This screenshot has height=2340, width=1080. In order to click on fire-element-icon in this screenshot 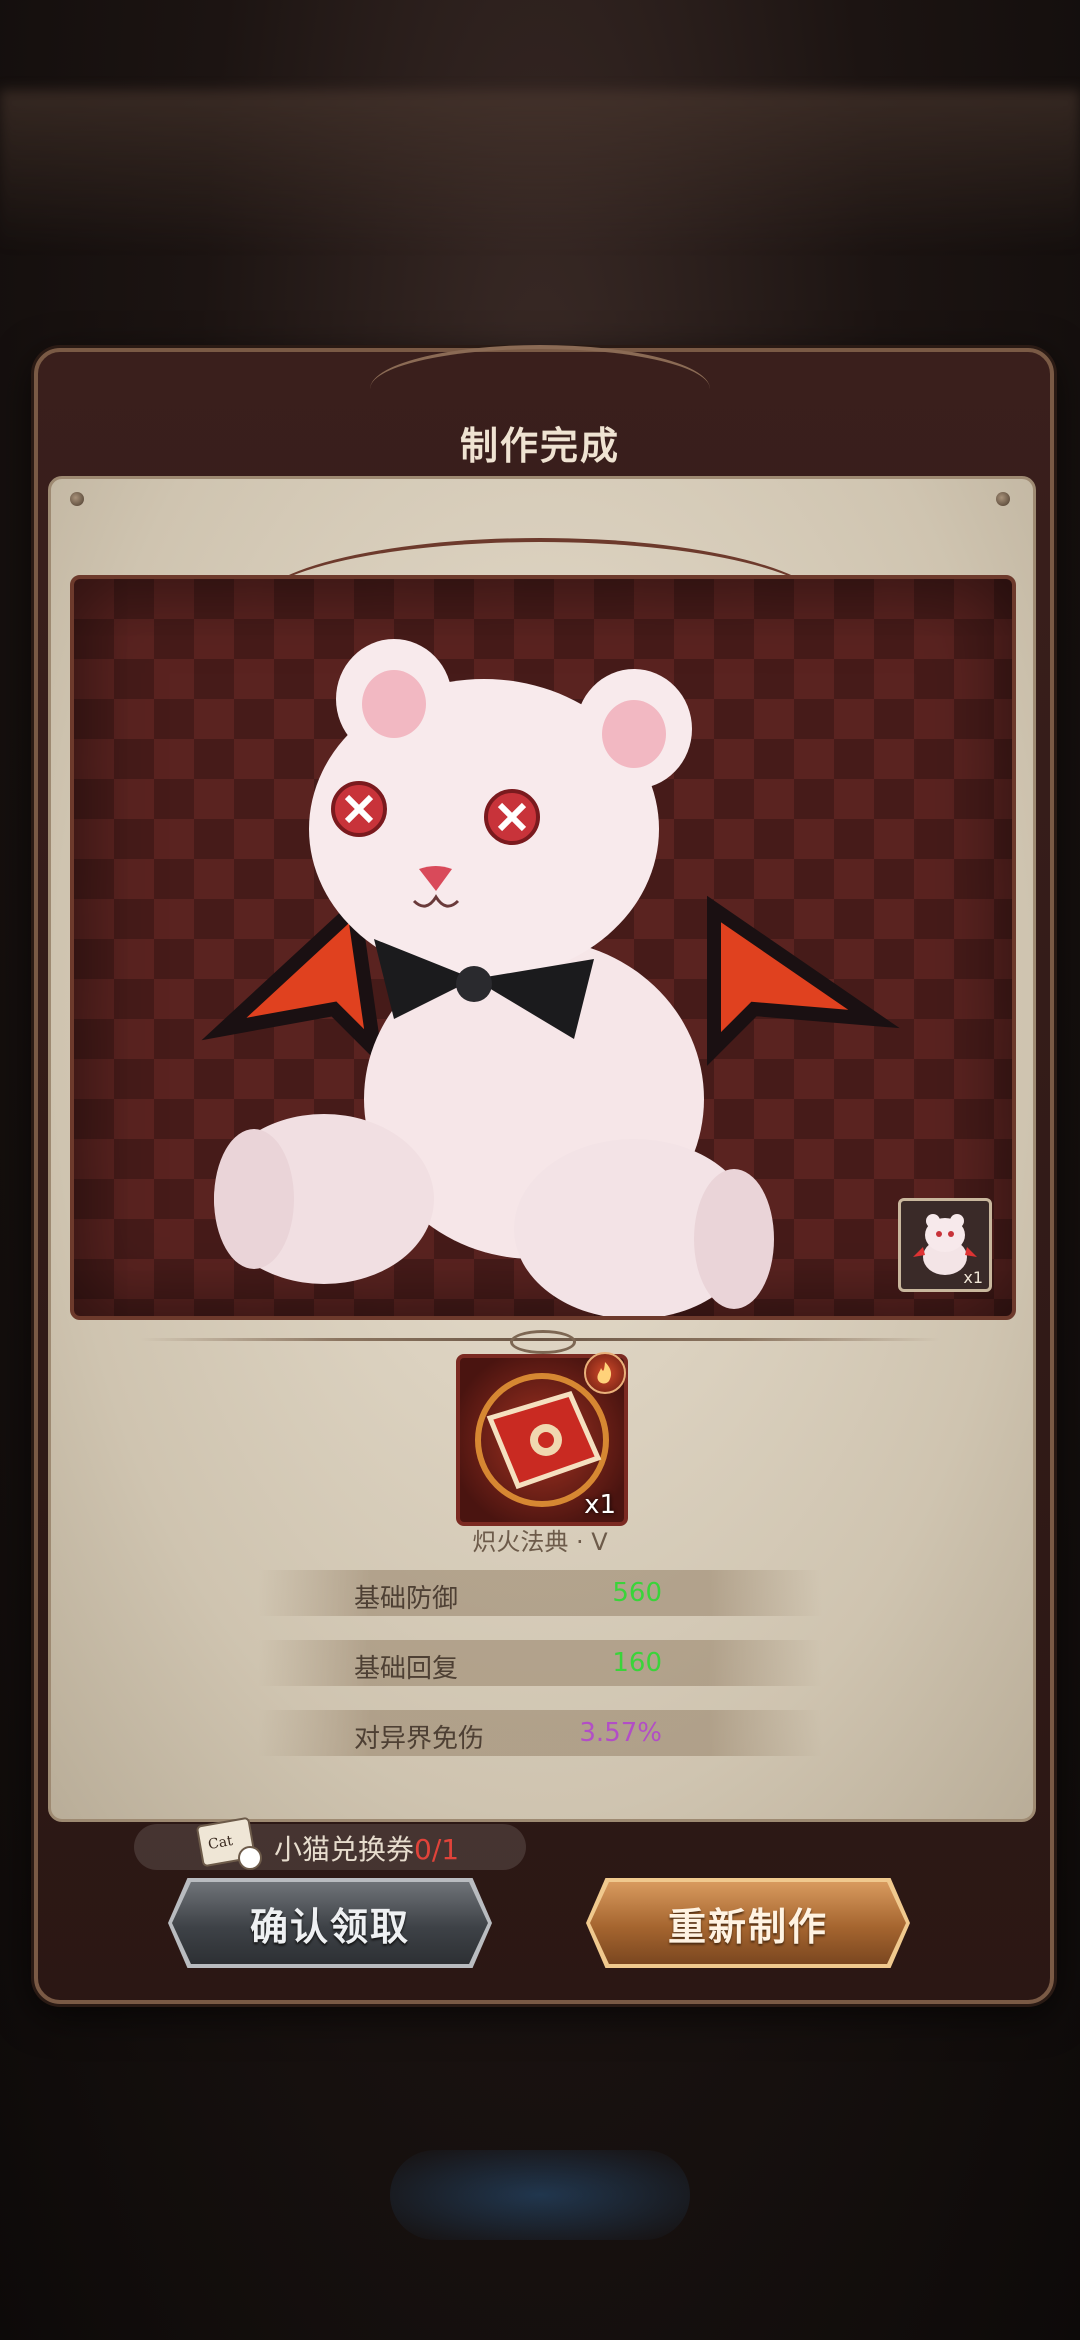, I will do `click(605, 1373)`.